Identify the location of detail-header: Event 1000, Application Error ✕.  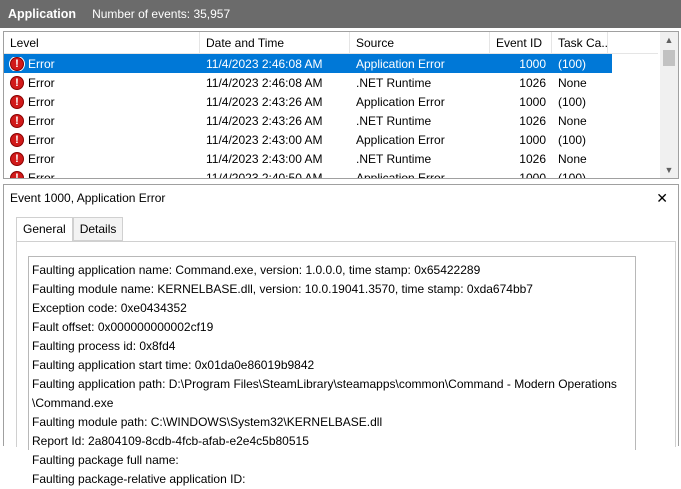
(341, 198).